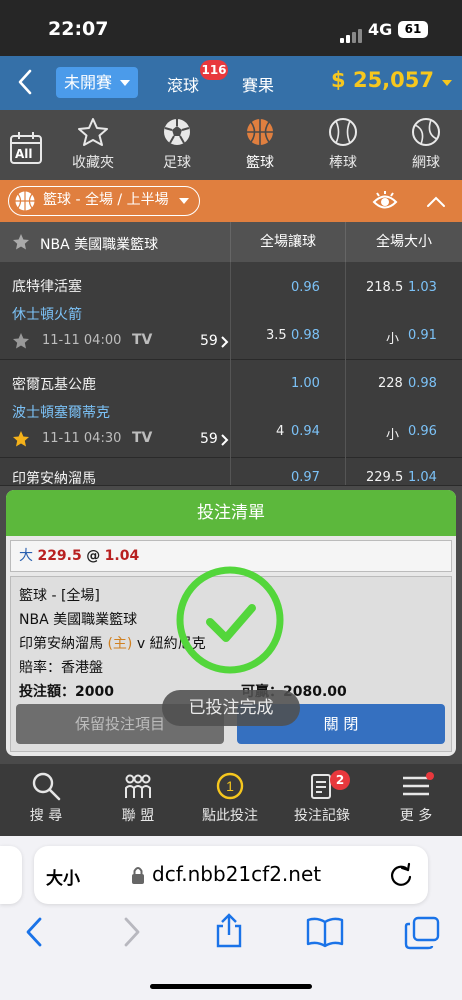 The width and height of the screenshot is (462, 1000). Describe the element at coordinates (141, 644) in the screenshot. I see `slip-vs: v` at that location.